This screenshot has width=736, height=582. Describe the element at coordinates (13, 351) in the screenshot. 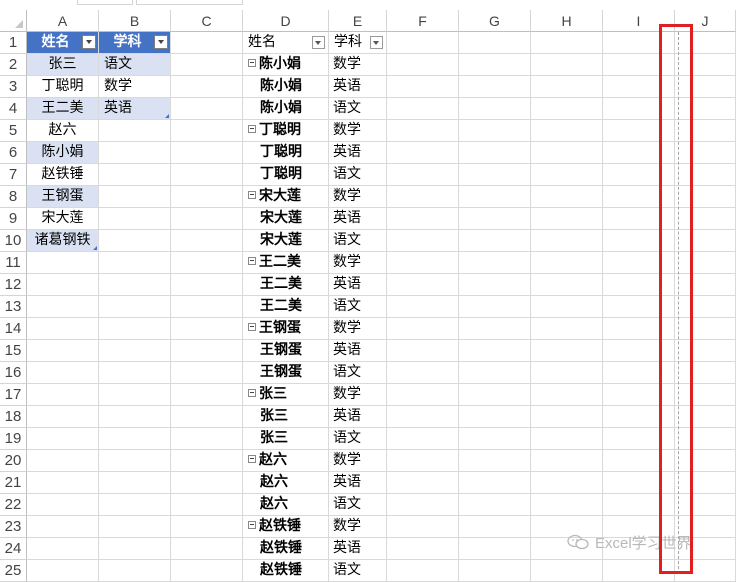

I see `row-header: 15` at that location.